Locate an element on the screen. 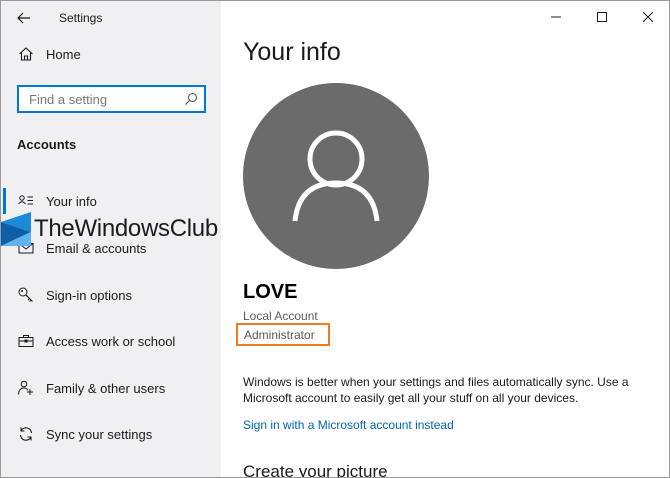  maximize-icon is located at coordinates (602, 17).